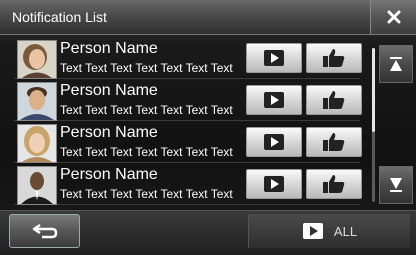  I want to click on scrollbar, so click(373, 125).